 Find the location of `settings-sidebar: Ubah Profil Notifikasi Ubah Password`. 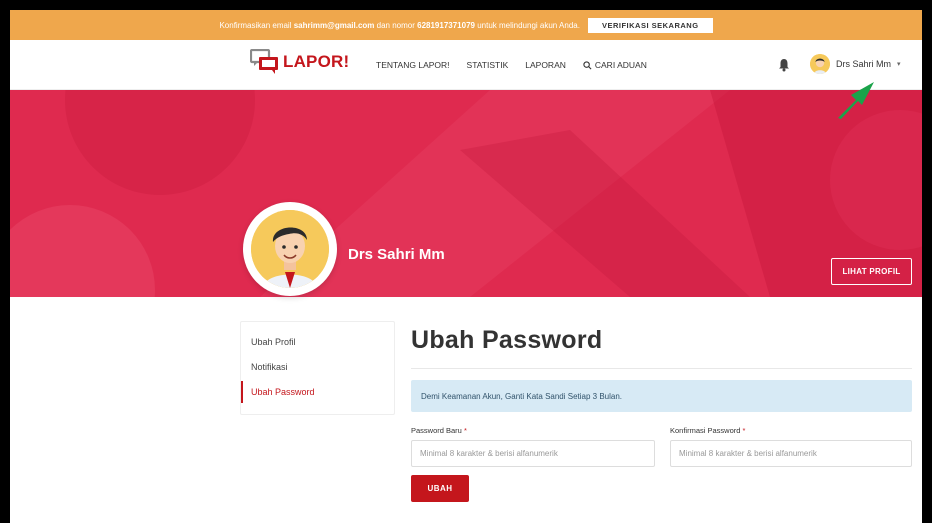

settings-sidebar: Ubah Profil Notifikasi Ubah Password is located at coordinates (317, 368).